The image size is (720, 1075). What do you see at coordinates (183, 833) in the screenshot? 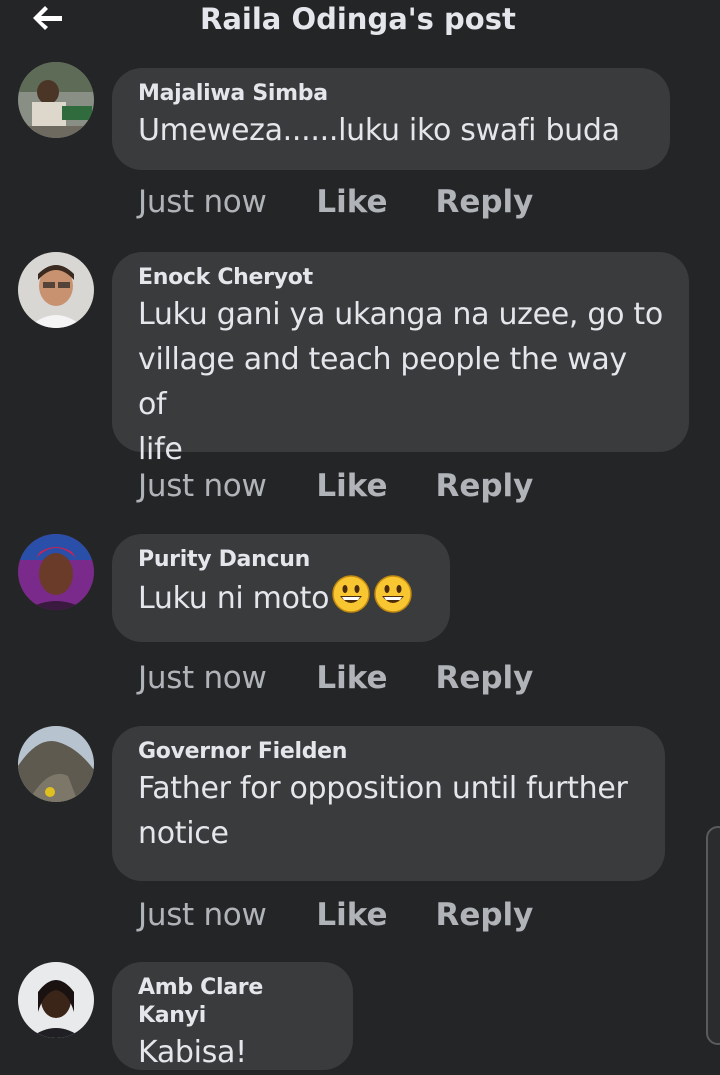
I see `comment-text-line: notice` at bounding box center [183, 833].